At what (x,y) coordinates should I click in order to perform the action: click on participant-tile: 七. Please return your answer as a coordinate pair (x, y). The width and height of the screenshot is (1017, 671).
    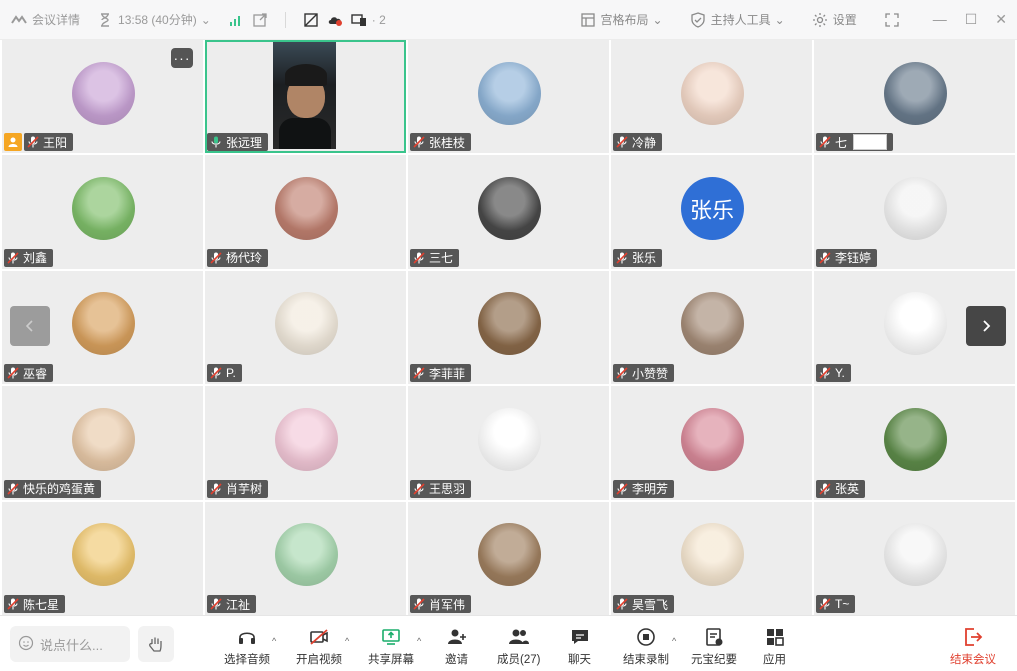
    Looking at the image, I should click on (914, 97).